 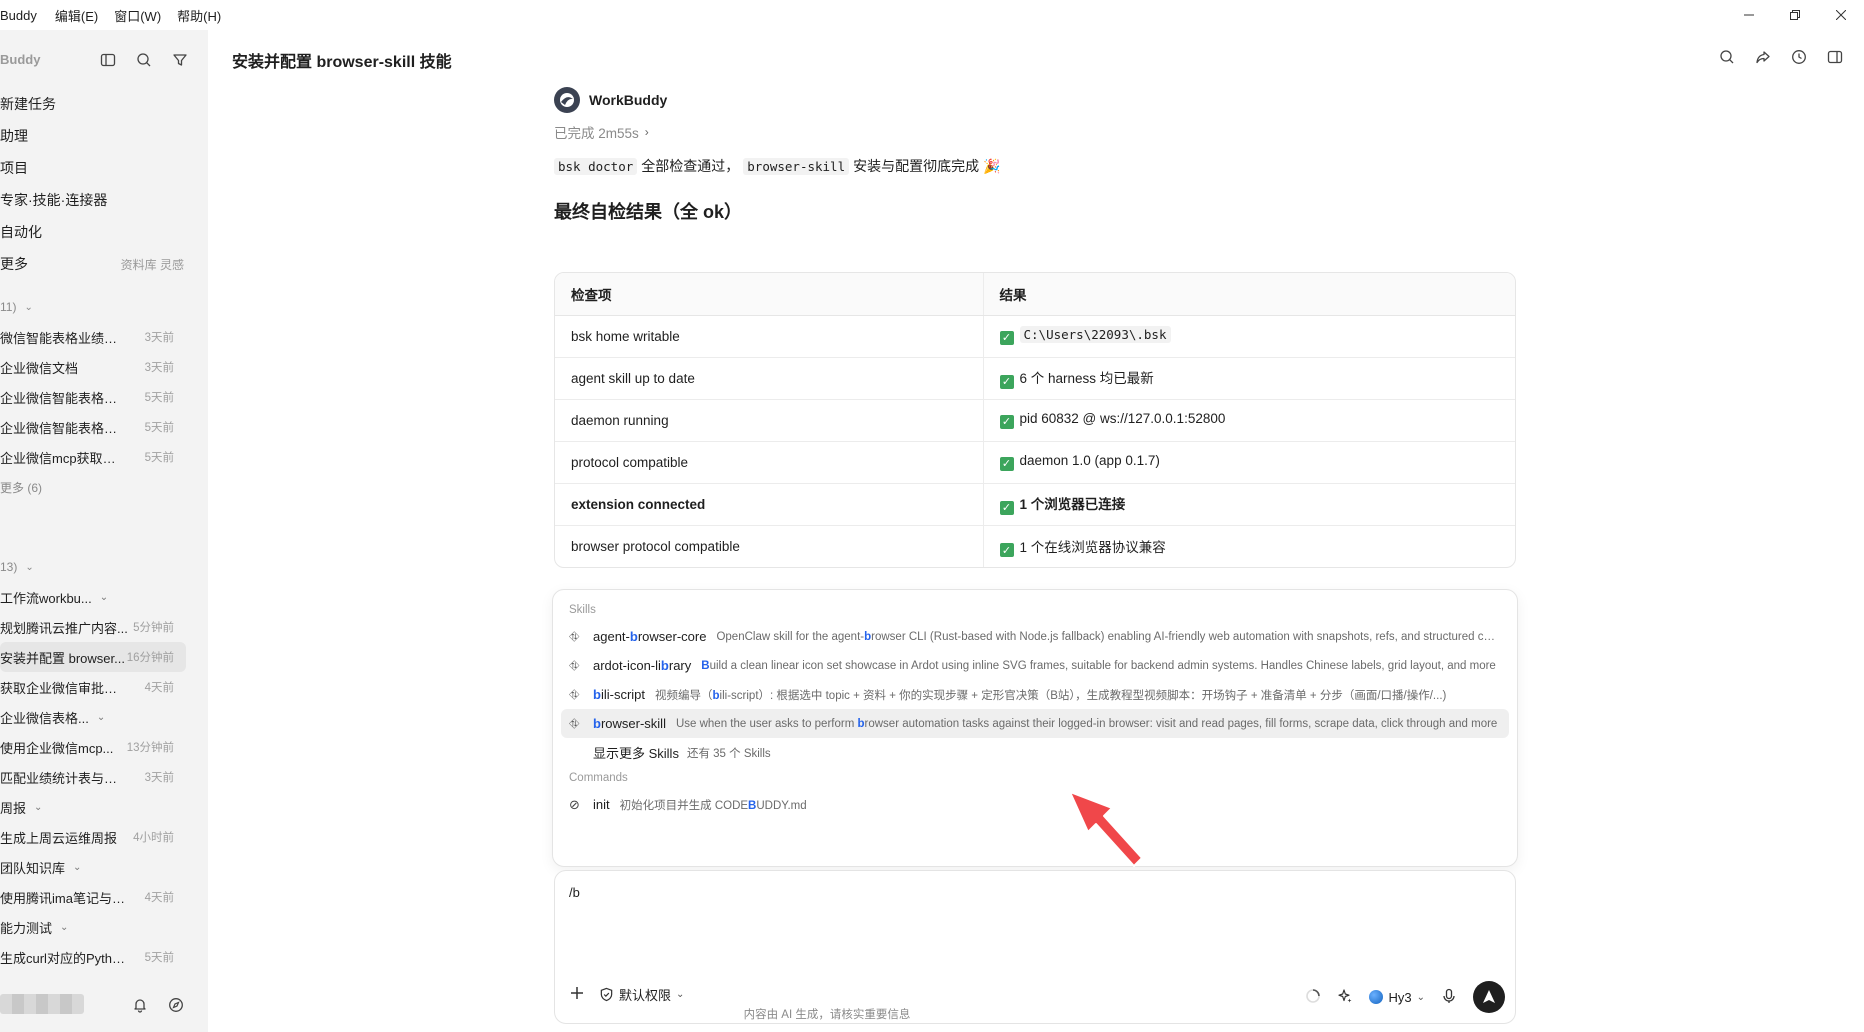 I want to click on task-item: 获取企业微信审批信息 4天前, so click(x=93, y=687).